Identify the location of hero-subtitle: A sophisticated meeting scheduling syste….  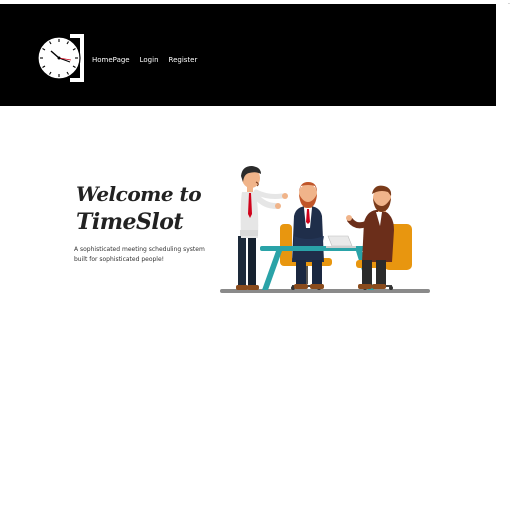
(139, 254).